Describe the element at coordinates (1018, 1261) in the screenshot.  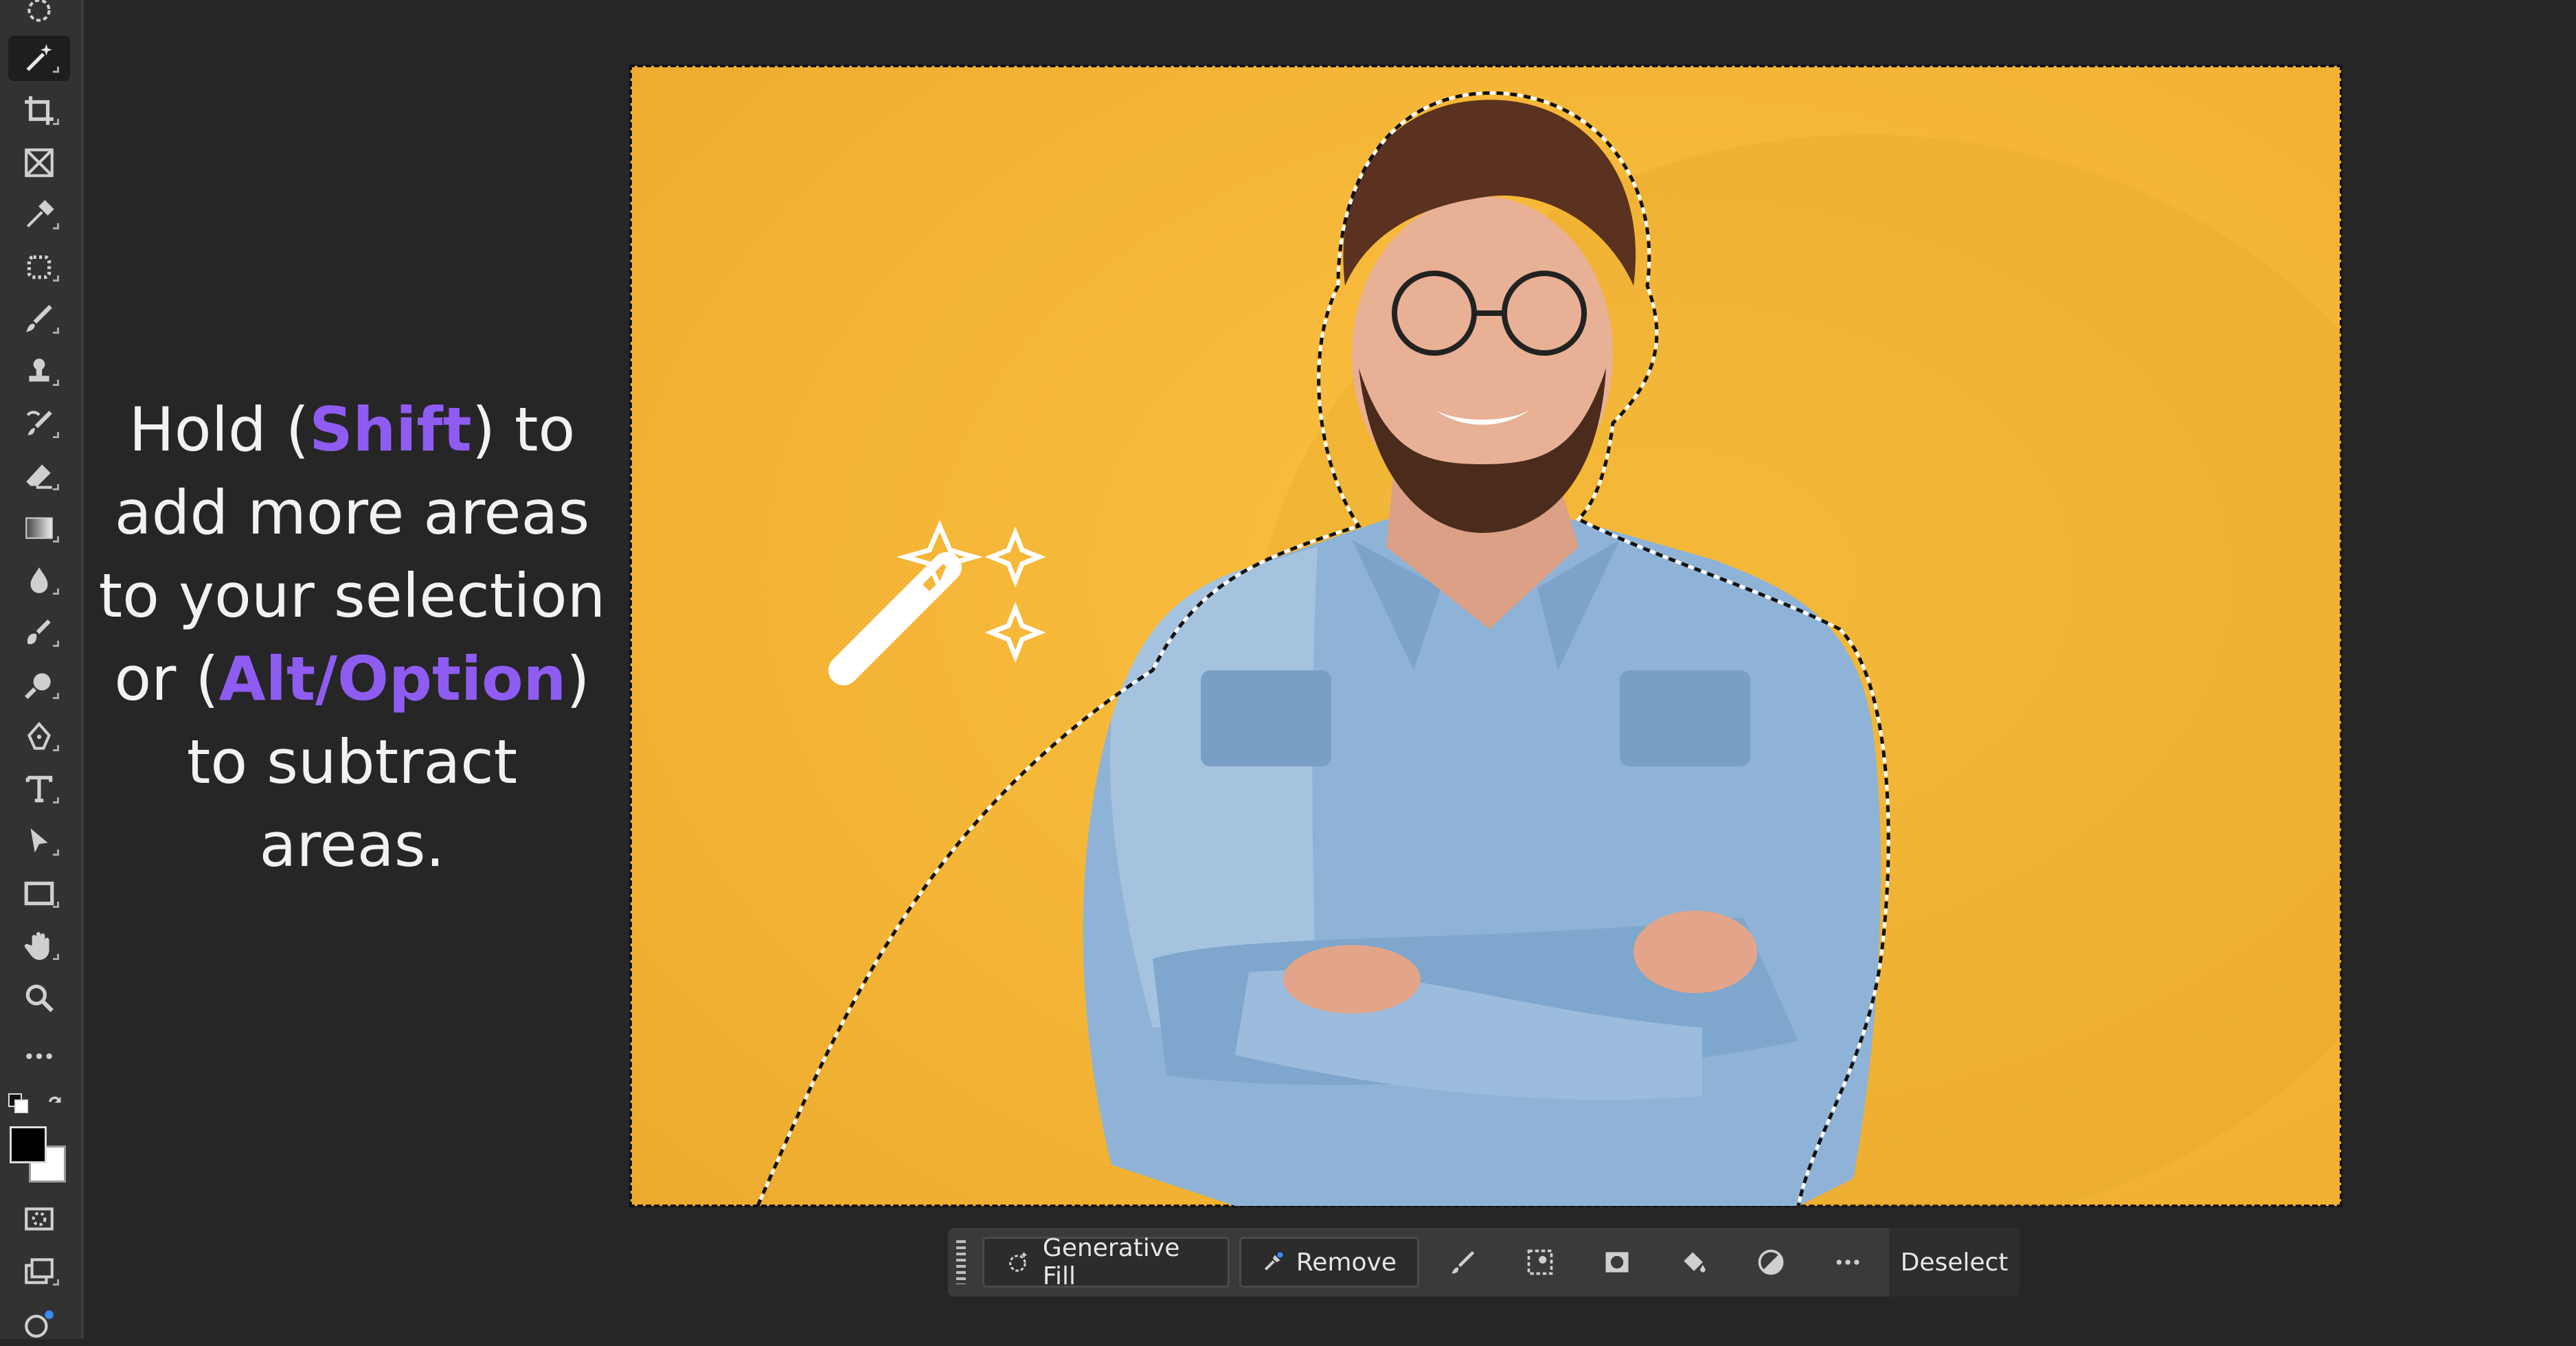
I see `generative-fill-icon` at that location.